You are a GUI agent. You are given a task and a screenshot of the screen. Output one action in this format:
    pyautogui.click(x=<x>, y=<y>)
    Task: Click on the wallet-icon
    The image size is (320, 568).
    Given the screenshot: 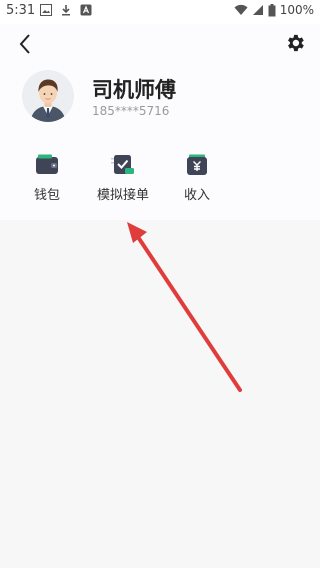 What is the action you would take?
    pyautogui.click(x=47, y=164)
    